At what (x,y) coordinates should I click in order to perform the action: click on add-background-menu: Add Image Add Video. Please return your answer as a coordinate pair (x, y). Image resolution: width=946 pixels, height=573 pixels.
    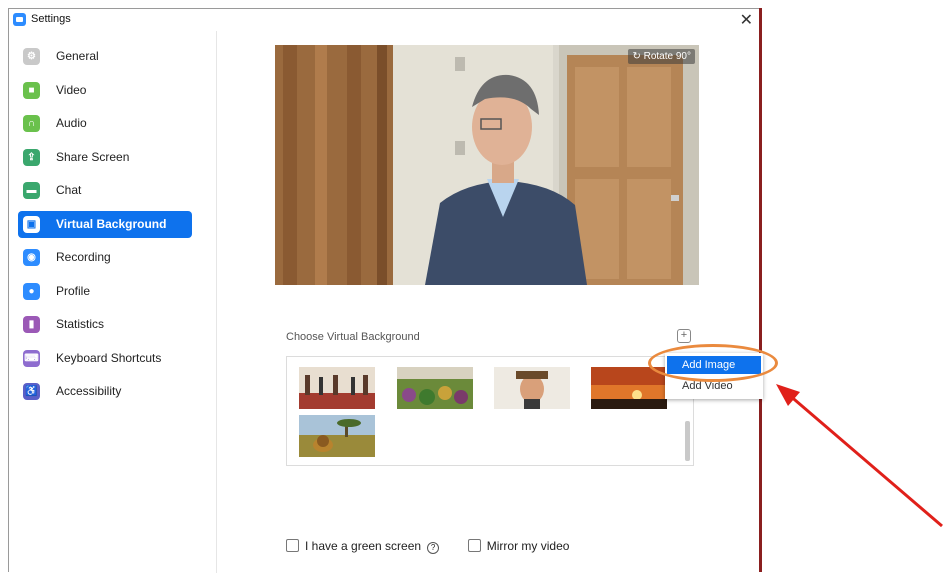
    Looking at the image, I should click on (714, 376).